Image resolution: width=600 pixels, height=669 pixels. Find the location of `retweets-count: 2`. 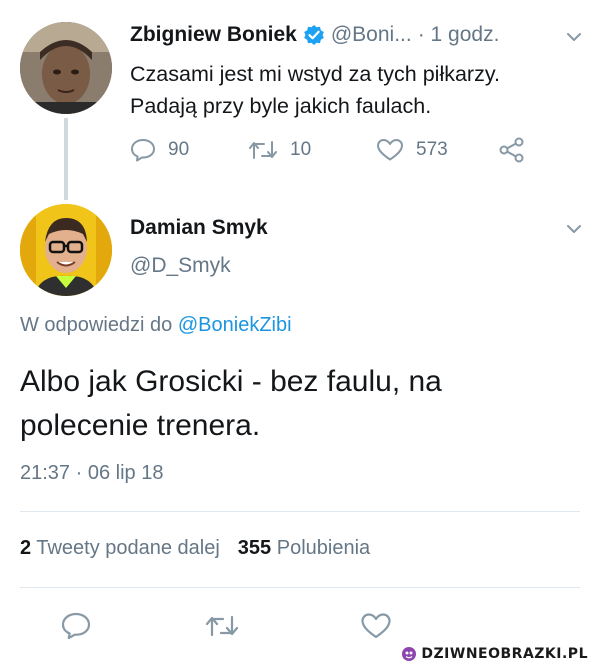

retweets-count: 2 is located at coordinates (26, 548).